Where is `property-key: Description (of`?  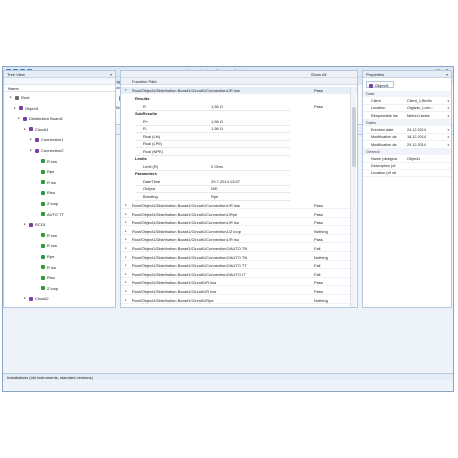
property-key: Description (of is located at coordinates (383, 166).